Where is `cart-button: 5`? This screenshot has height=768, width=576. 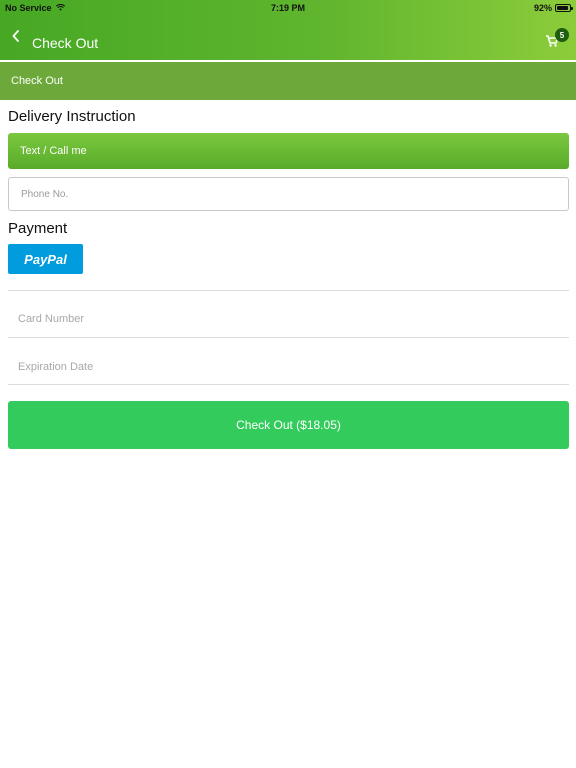
cart-button: 5 is located at coordinates (558, 40).